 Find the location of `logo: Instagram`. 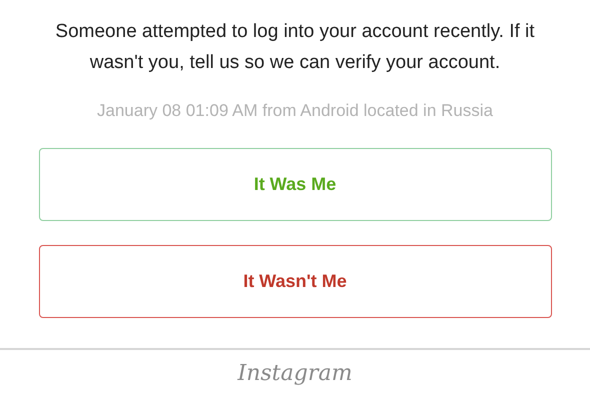

logo: Instagram is located at coordinates (295, 374).